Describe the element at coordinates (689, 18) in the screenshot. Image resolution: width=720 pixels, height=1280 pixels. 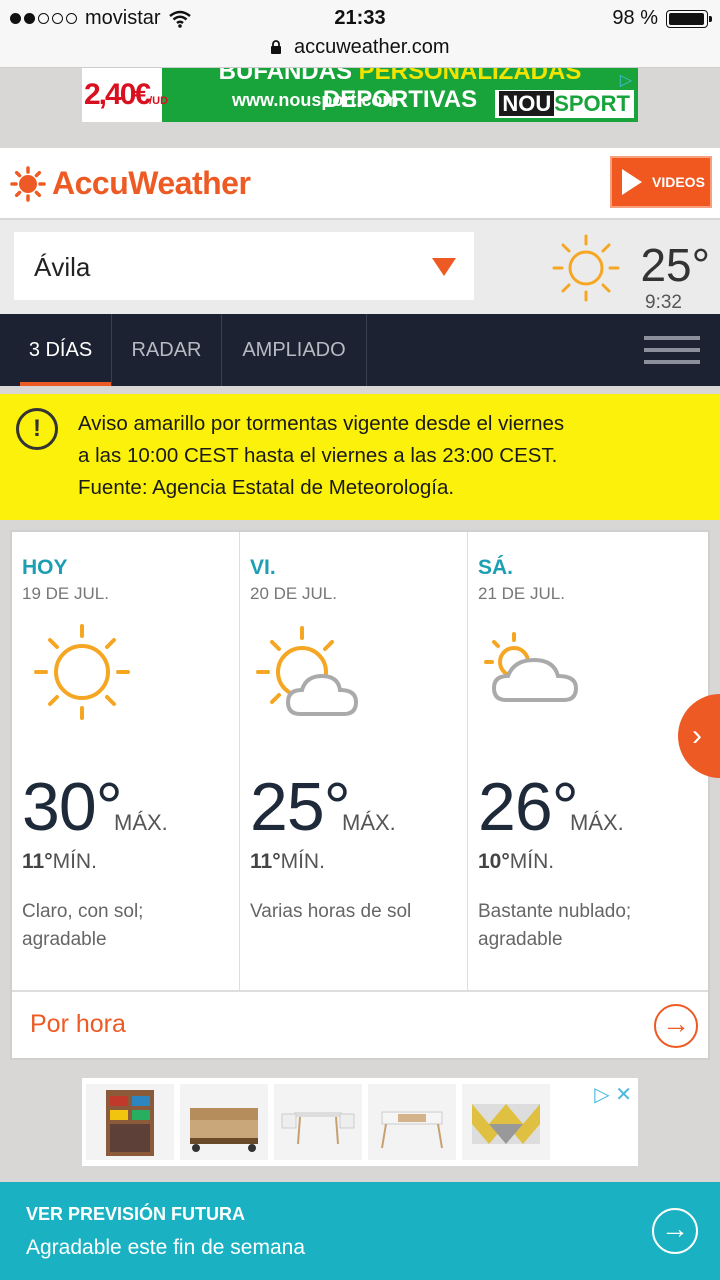
I see `battery-icon` at that location.